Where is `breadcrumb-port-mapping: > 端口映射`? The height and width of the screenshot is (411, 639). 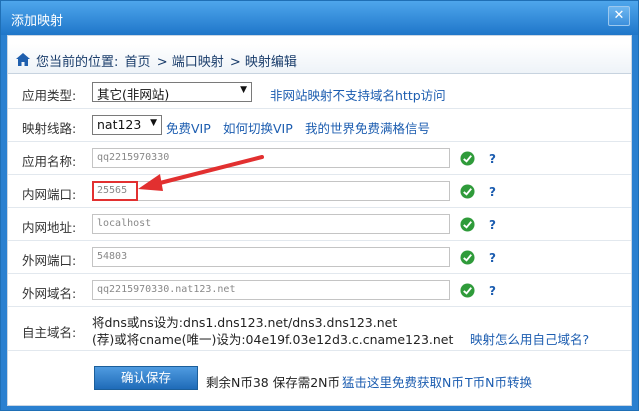
breadcrumb-port-mapping: > 端口映射 is located at coordinates (190, 62).